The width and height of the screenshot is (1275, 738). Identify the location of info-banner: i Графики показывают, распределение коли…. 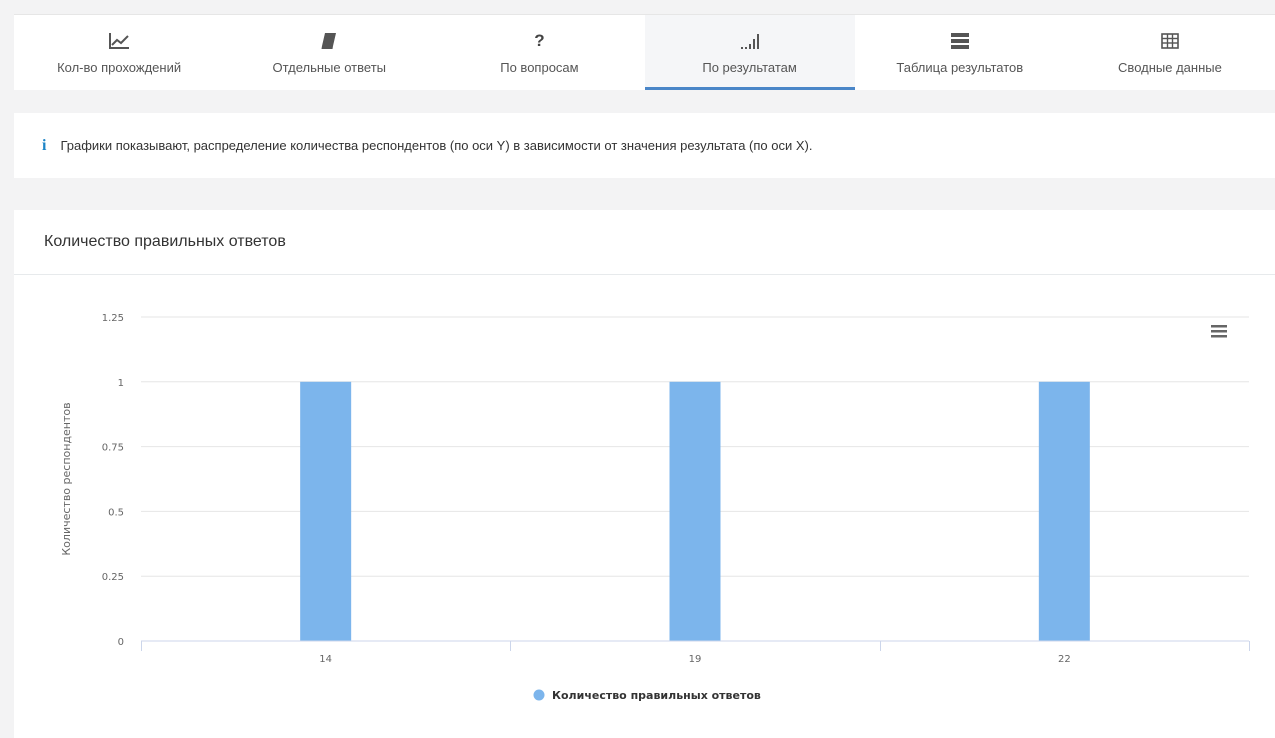
(644, 145).